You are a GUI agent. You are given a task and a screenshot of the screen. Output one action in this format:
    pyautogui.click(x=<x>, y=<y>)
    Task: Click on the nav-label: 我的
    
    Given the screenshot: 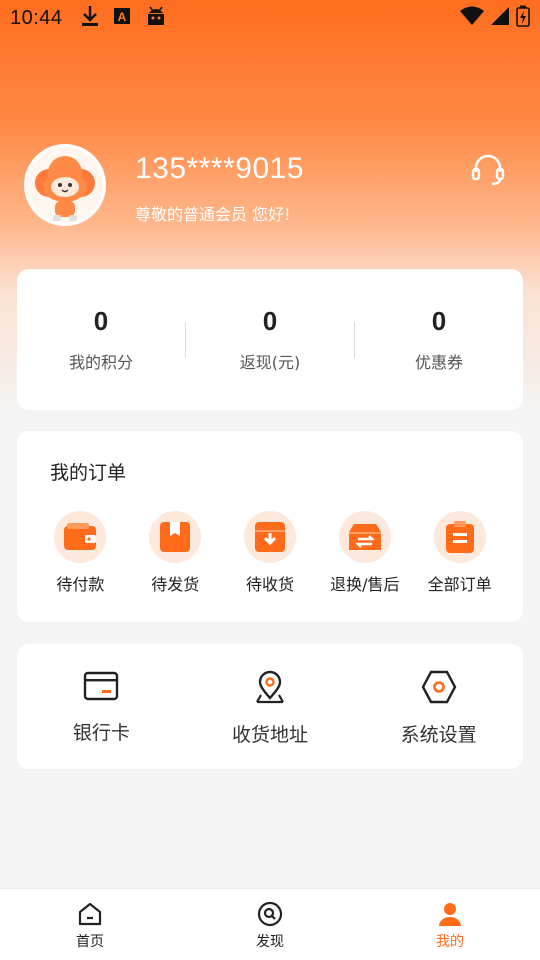 What is the action you would take?
    pyautogui.click(x=450, y=942)
    